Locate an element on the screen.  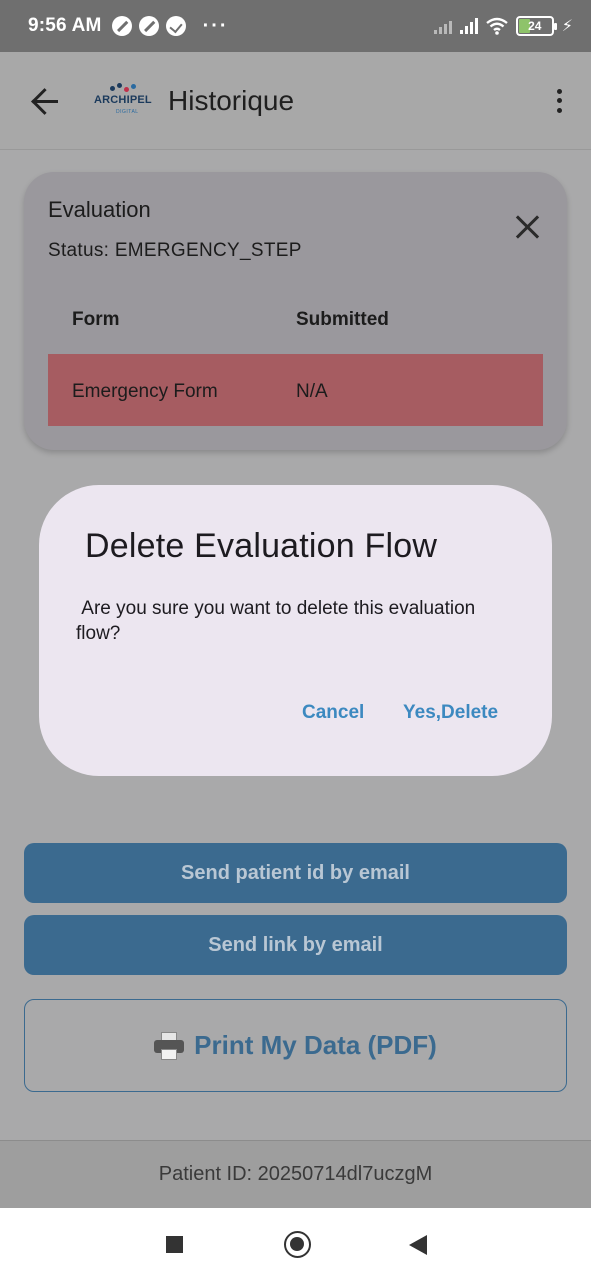
check-circle-icon is located at coordinates (175, 26).